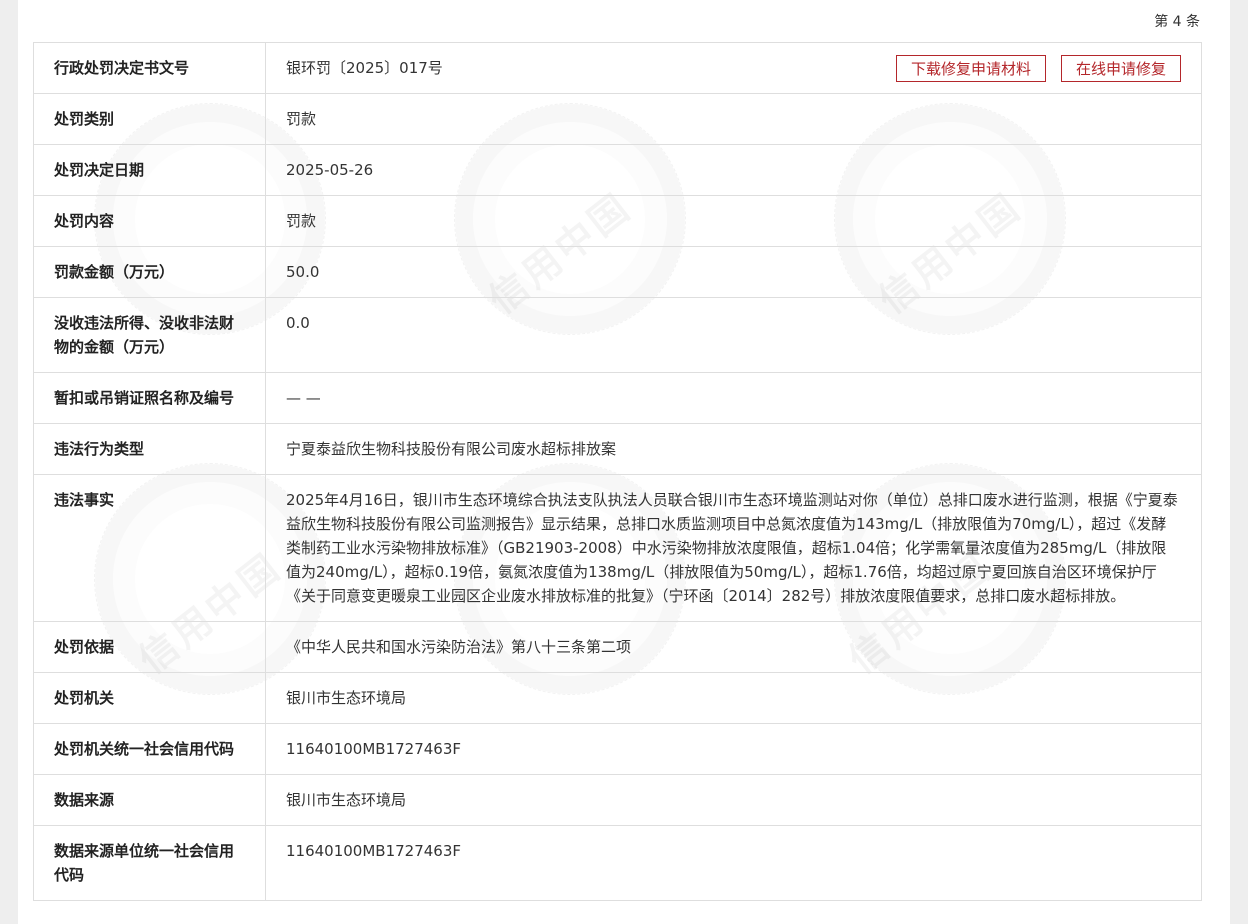 Image resolution: width=1248 pixels, height=924 pixels. Describe the element at coordinates (617, 221) in the screenshot. I see `row-penalty-content: 处罚内容 罚款` at that location.